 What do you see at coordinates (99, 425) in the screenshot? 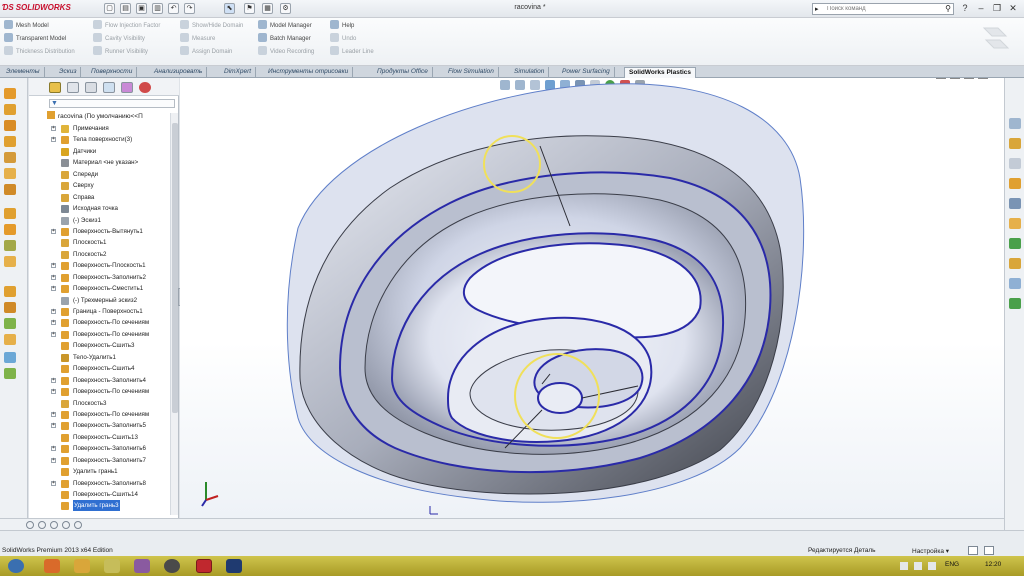
I see `tree-item: + Поверхность-Заполнить5` at bounding box center [99, 425].